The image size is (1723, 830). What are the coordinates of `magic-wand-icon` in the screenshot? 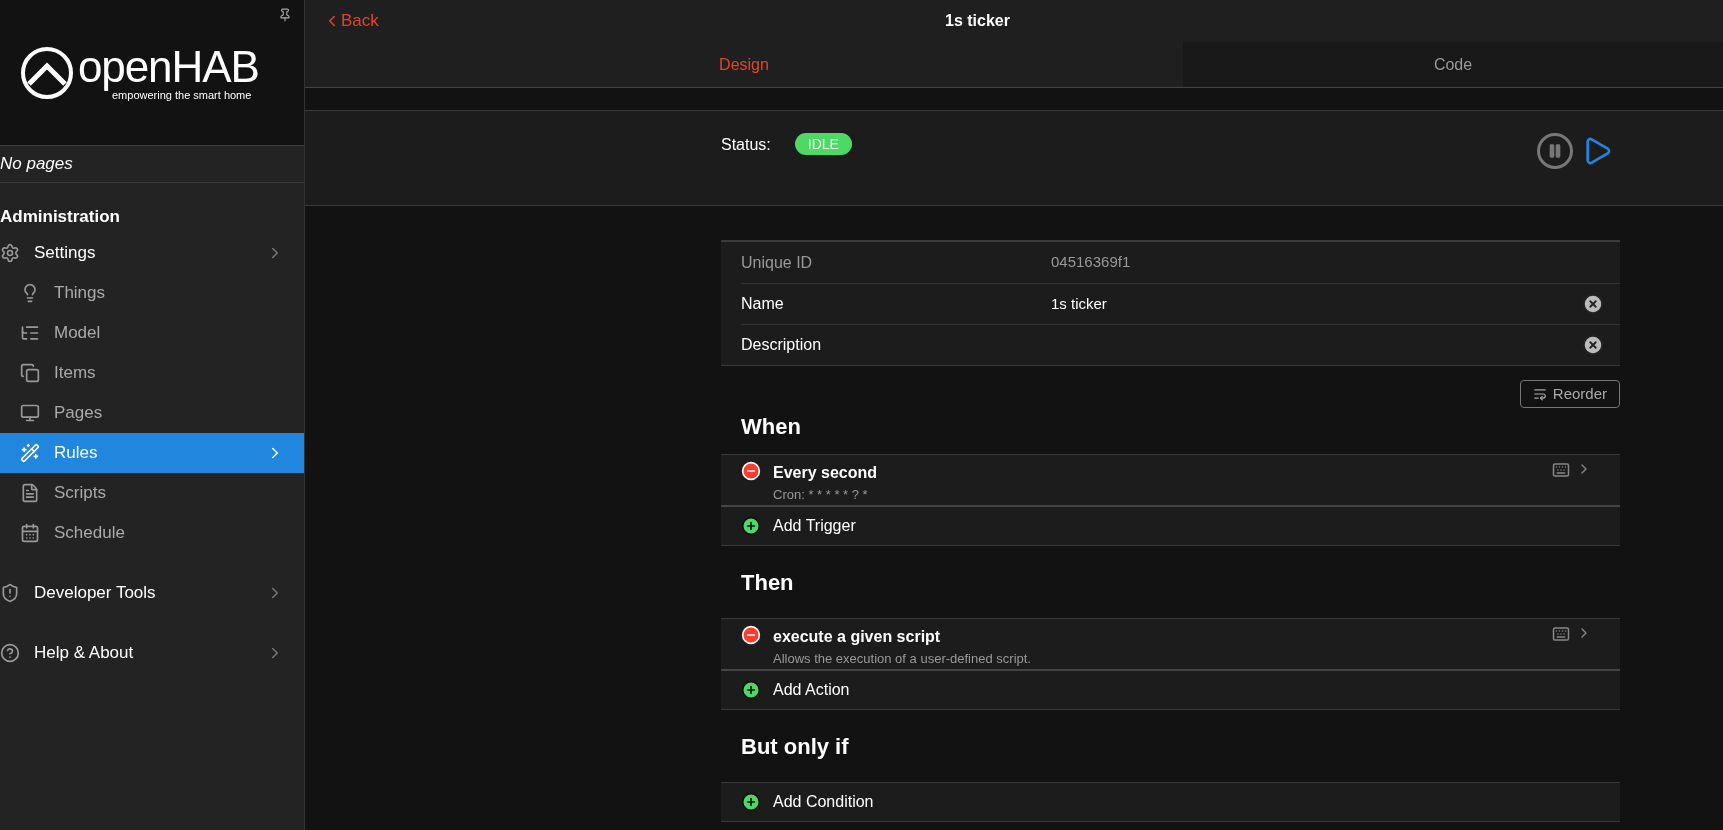 It's located at (30, 453).